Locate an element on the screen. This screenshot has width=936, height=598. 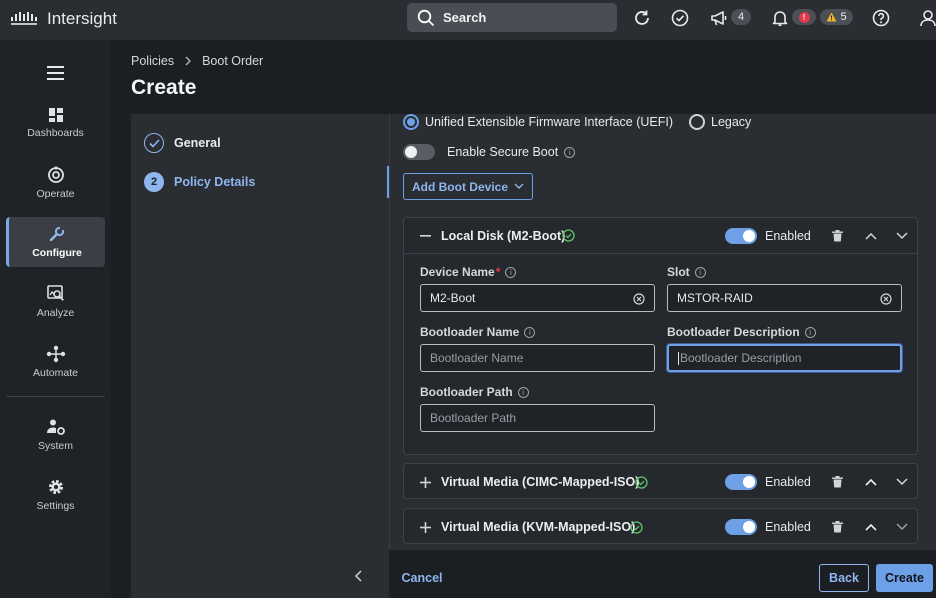
add-boot-device-label: Add Boot Device is located at coordinates (459, 186).